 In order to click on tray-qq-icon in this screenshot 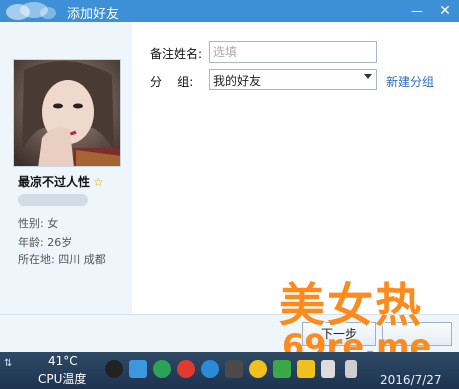, I will do `click(258, 369)`.